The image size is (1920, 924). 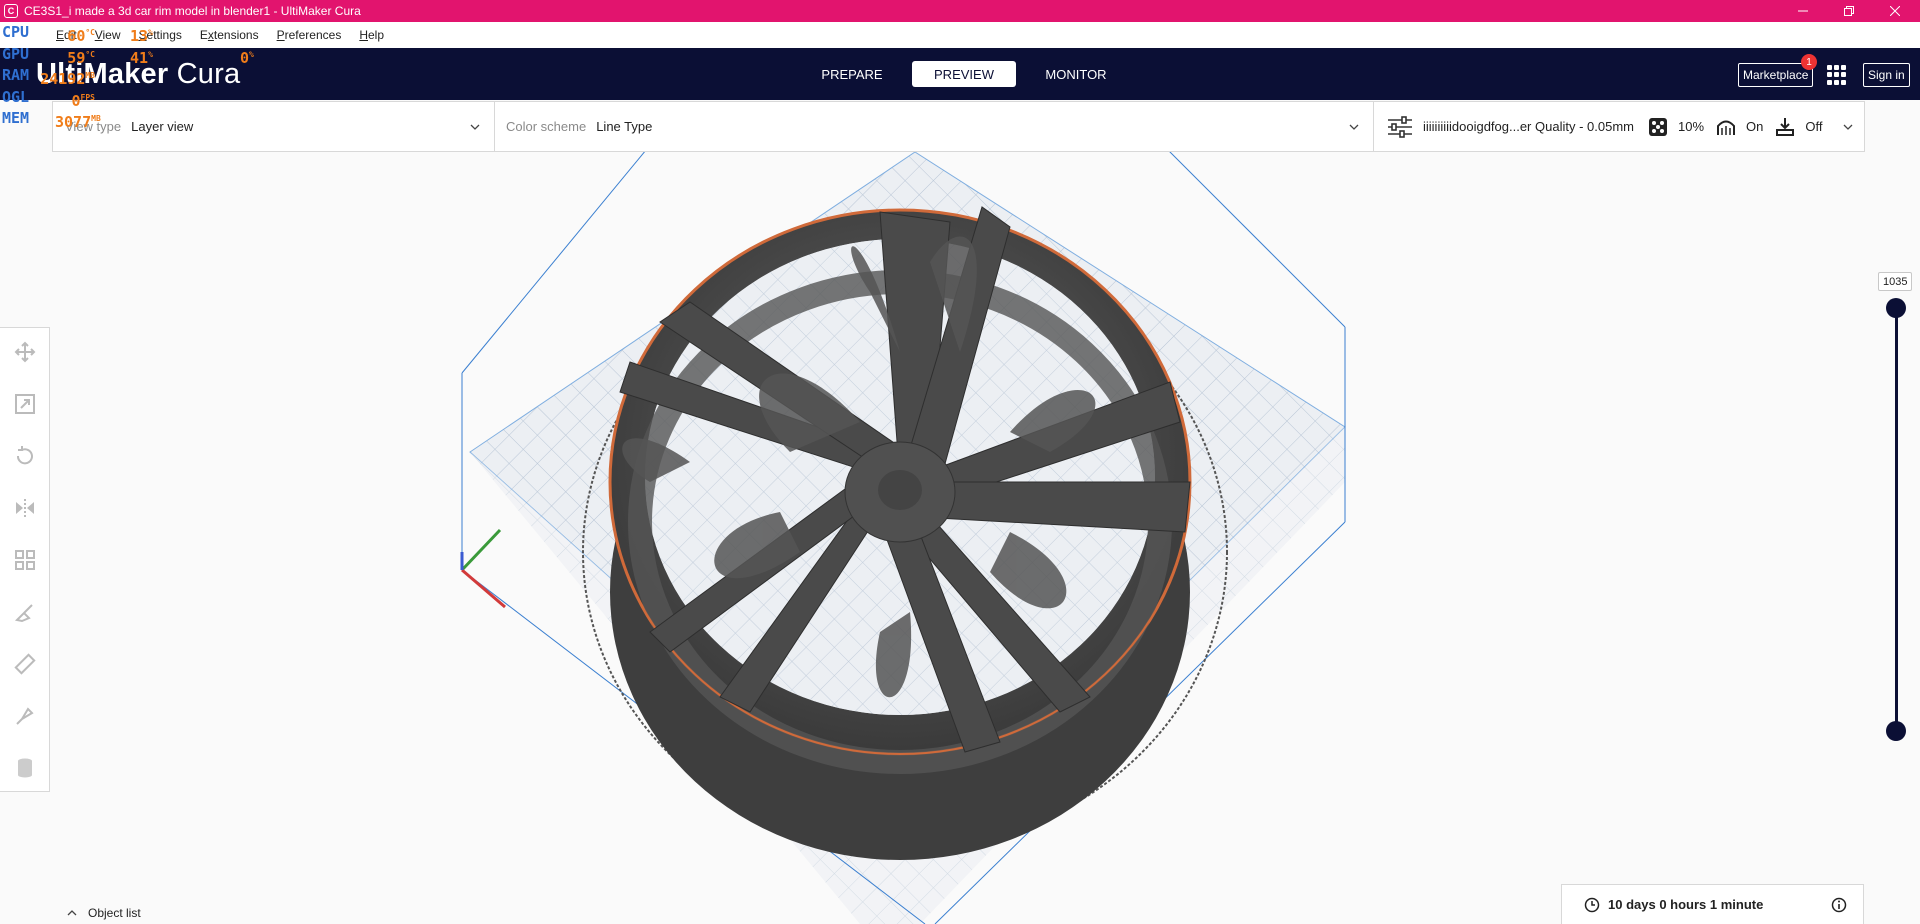 I want to click on measure-tool-button, so click(x=25, y=664).